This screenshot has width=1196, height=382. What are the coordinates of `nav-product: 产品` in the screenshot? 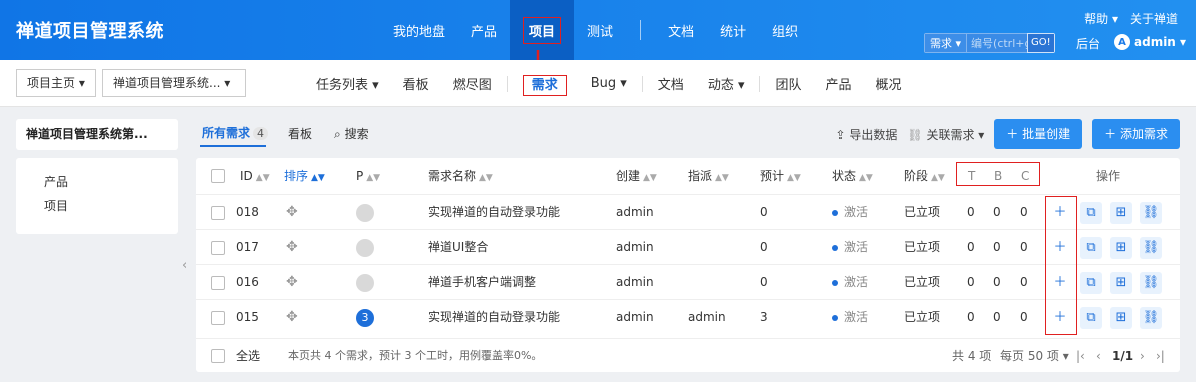 It's located at (484, 30).